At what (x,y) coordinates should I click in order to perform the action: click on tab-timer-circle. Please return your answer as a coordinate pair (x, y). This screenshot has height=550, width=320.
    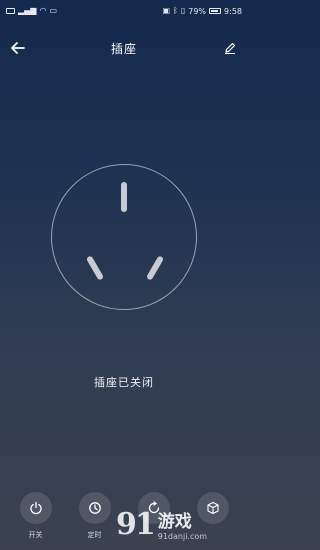
    Looking at the image, I should click on (94, 508).